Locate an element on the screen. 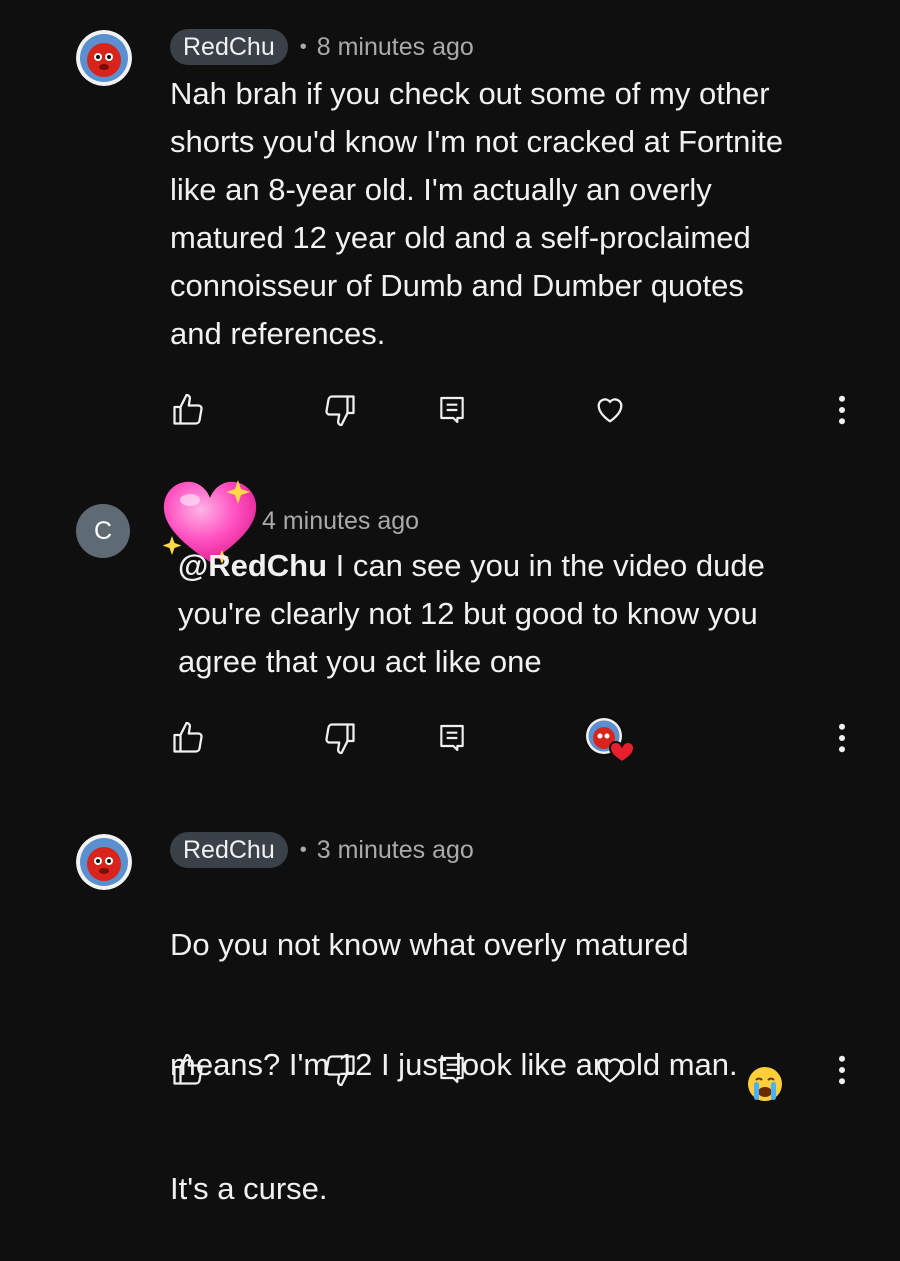  comment-timestamp: 4 minutes ago is located at coordinates (341, 520).